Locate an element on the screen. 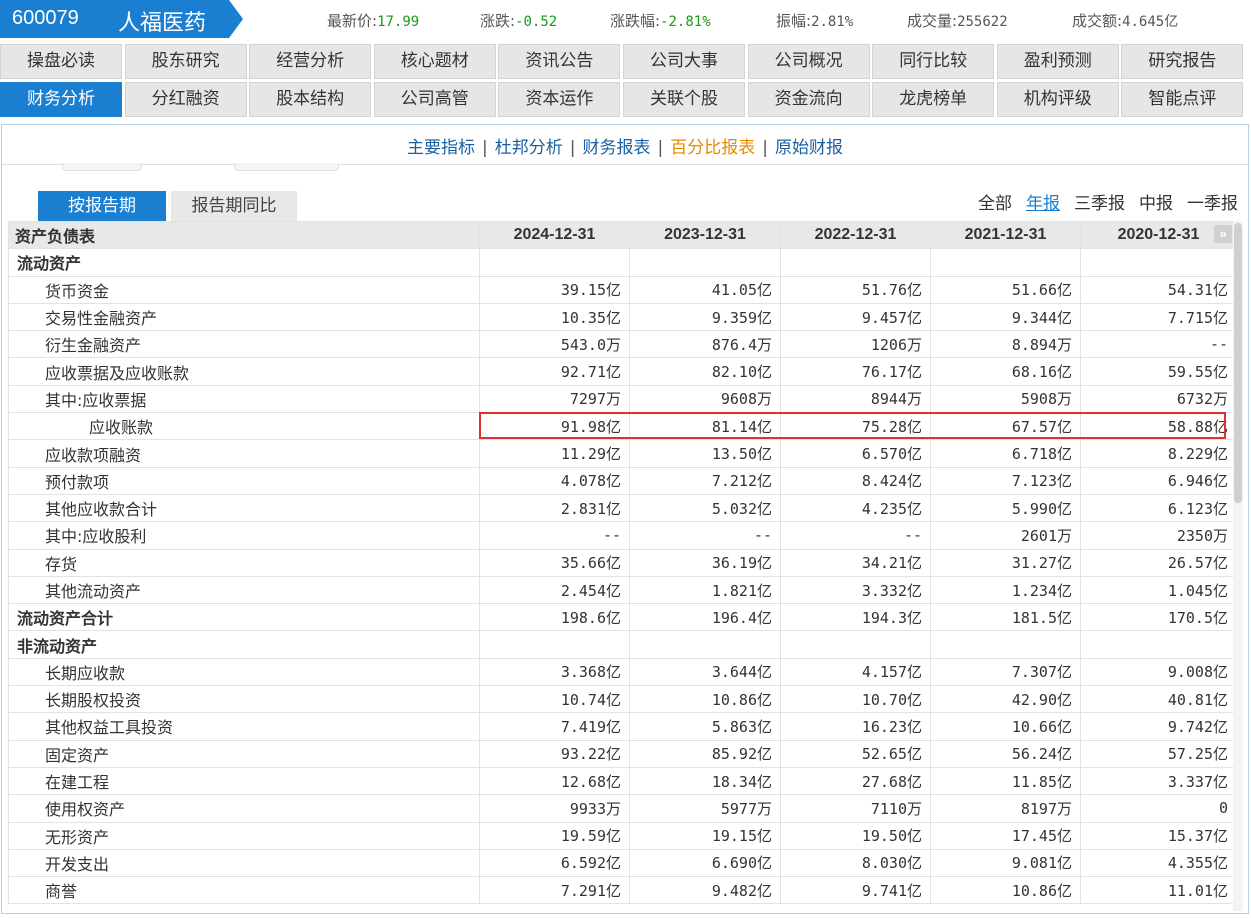 The image size is (1251, 918). nav-item: 机构评级 is located at coordinates (1057, 99).